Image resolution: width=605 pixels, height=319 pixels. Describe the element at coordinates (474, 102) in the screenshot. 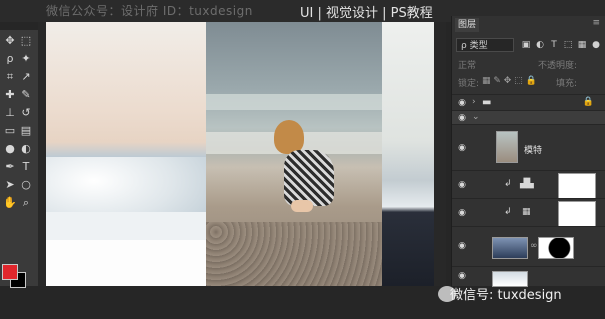

I see `chevron-right-icon: ›` at that location.